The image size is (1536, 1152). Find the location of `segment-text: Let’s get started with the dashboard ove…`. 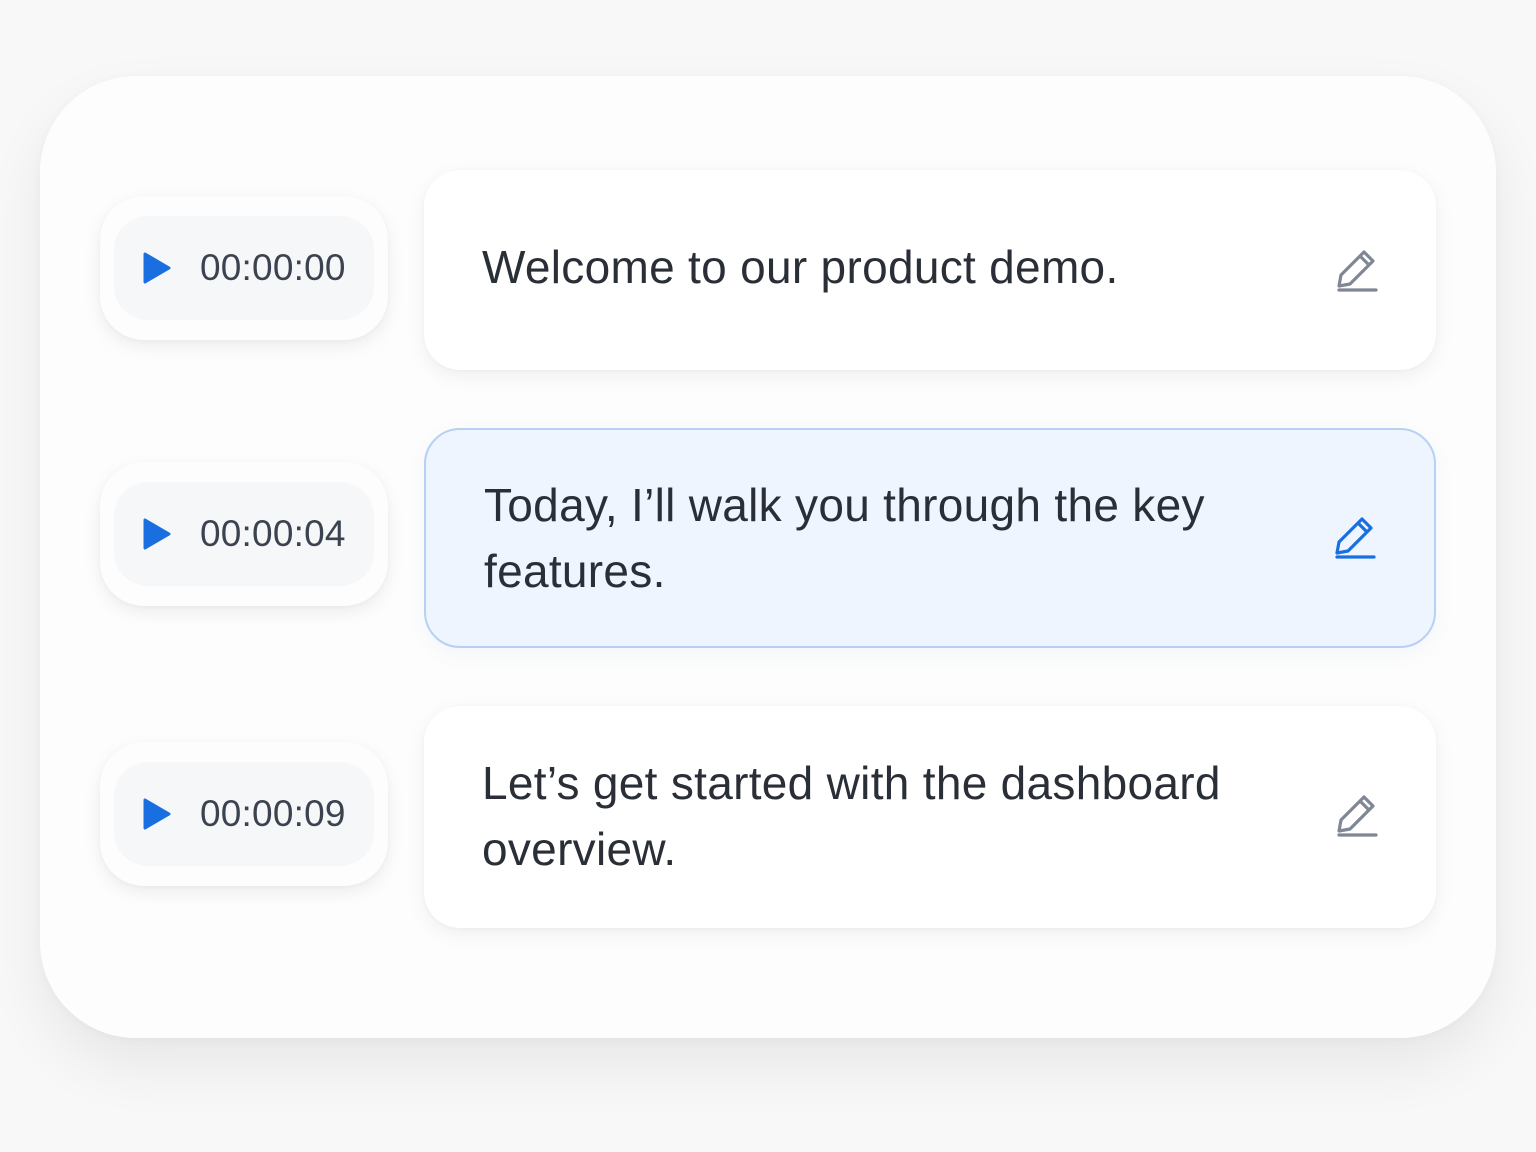

segment-text: Let’s get started with the dashboard ove… is located at coordinates (851, 816).